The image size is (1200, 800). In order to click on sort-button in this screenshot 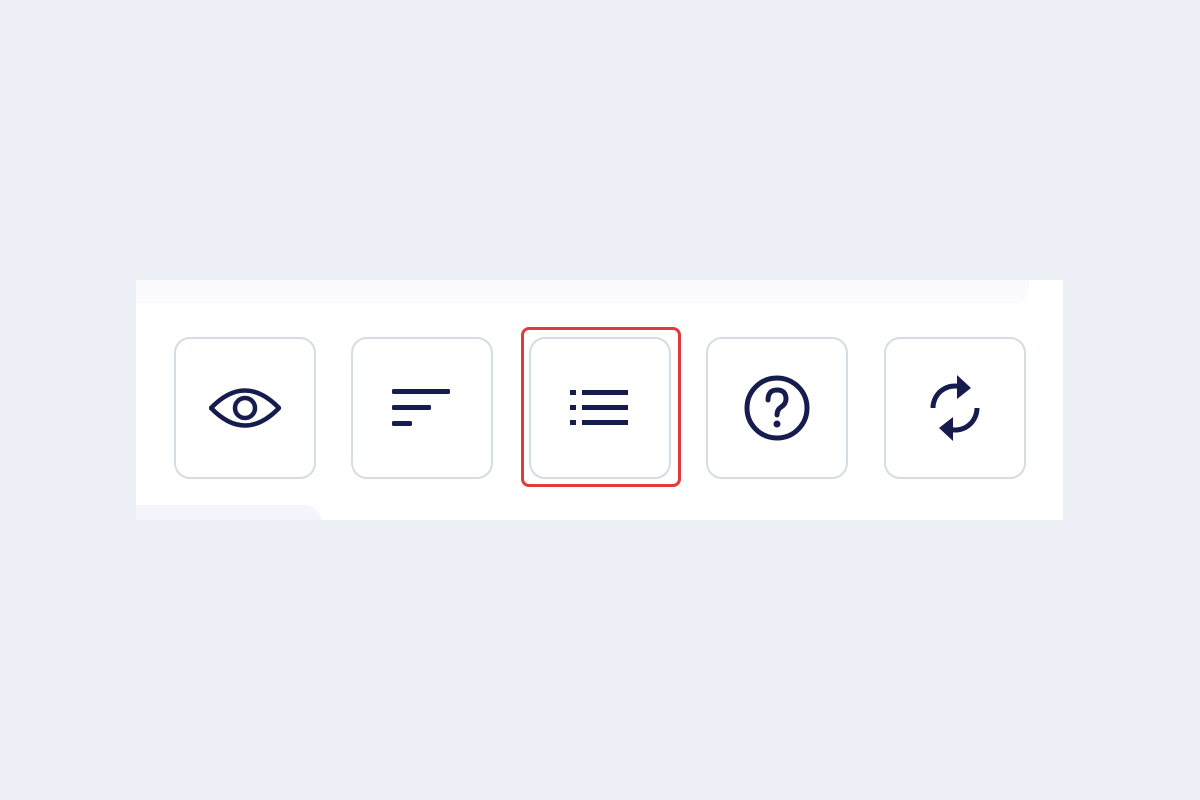, I will do `click(422, 408)`.